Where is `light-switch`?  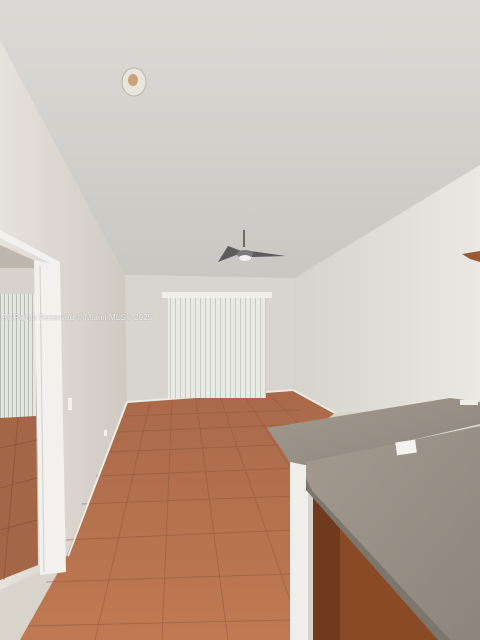 light-switch is located at coordinates (70, 404).